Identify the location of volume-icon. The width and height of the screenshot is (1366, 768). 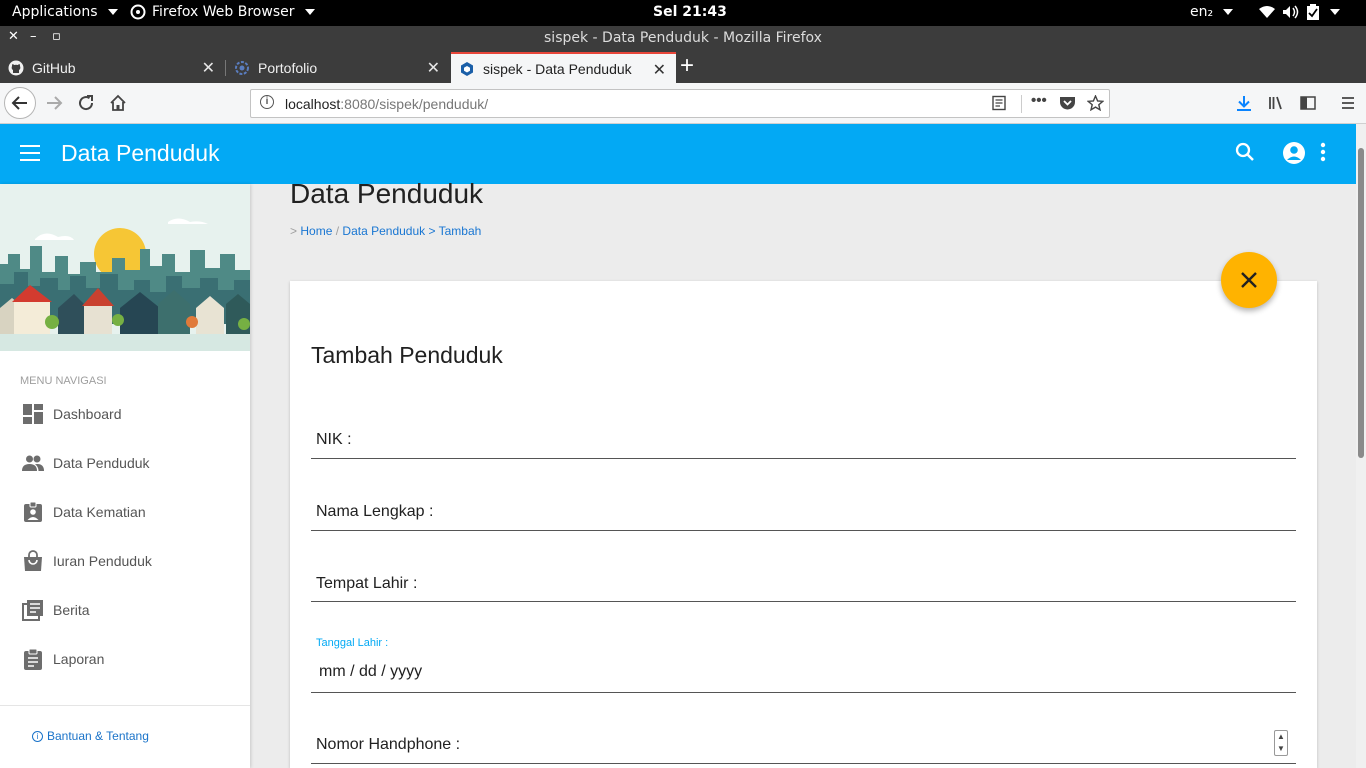
(1291, 12).